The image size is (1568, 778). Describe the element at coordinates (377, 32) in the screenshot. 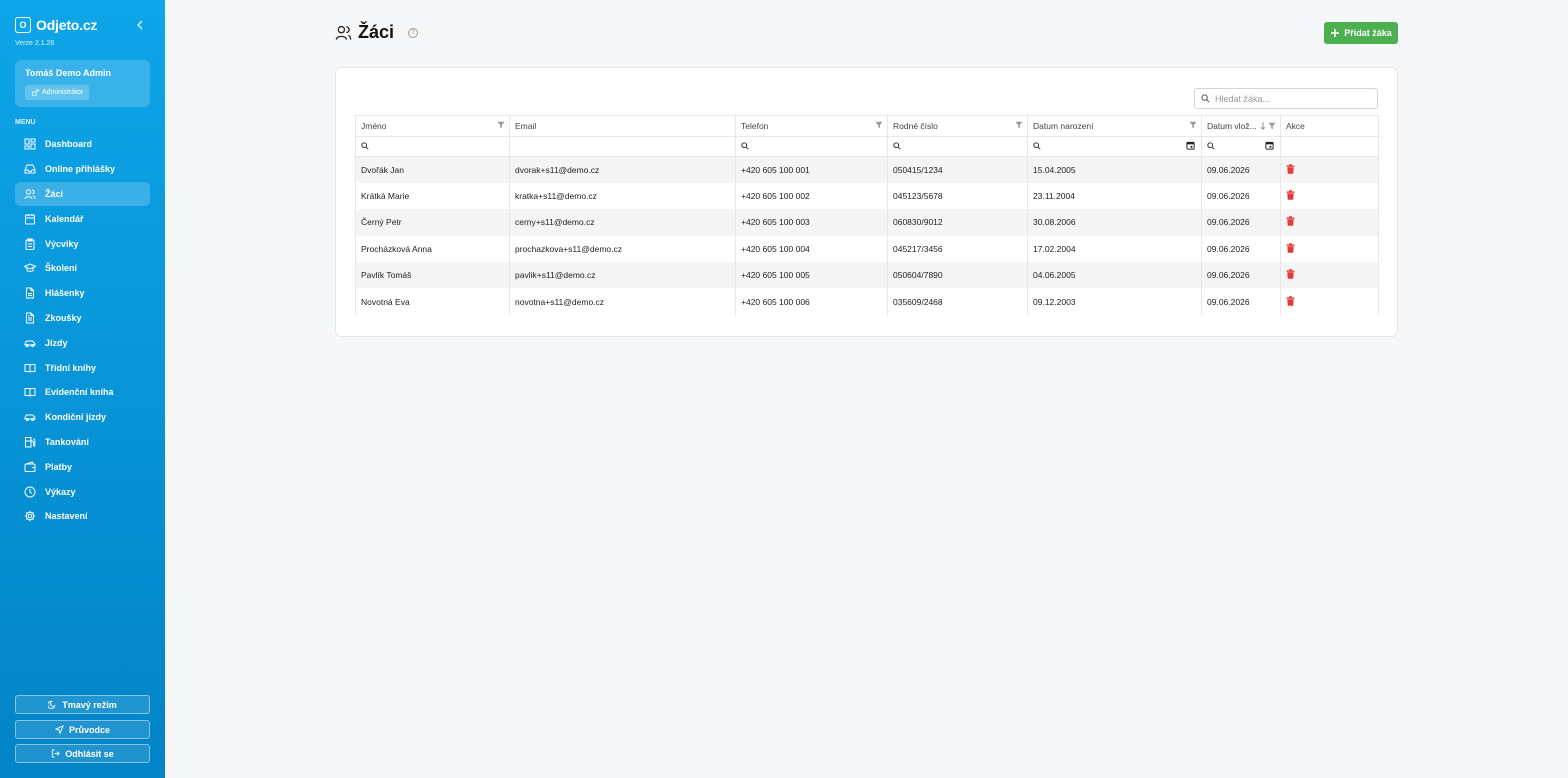

I see `page-title: Žáci ?` at that location.